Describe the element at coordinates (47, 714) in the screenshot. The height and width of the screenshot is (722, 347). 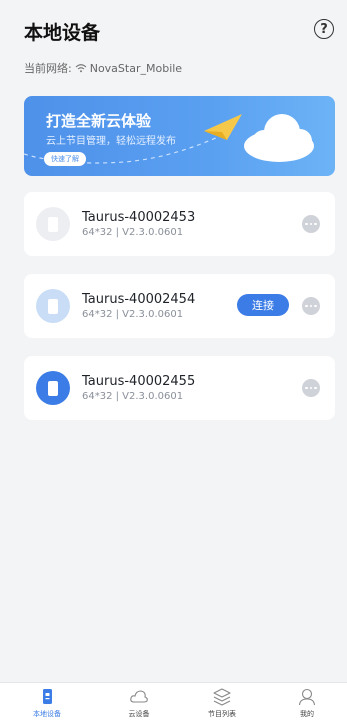
I see `tab-label: 本地设备` at that location.